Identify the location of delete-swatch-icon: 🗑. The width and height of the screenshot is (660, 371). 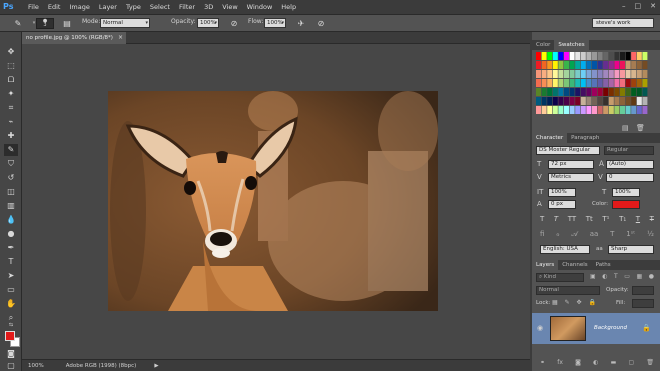
(640, 128).